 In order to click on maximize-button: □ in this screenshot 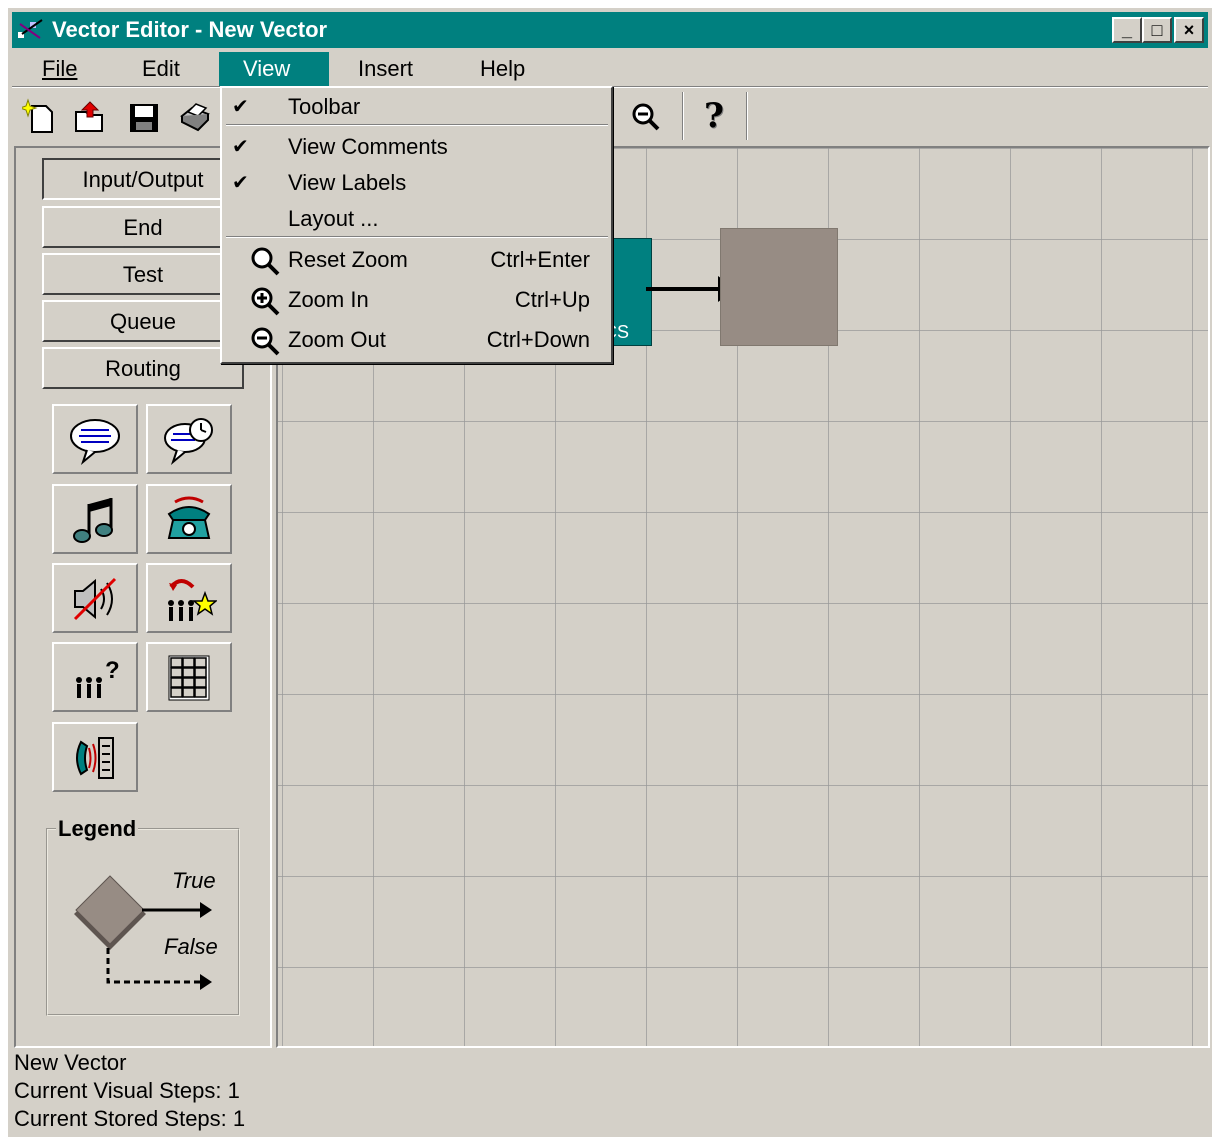, I will do `click(1157, 30)`.